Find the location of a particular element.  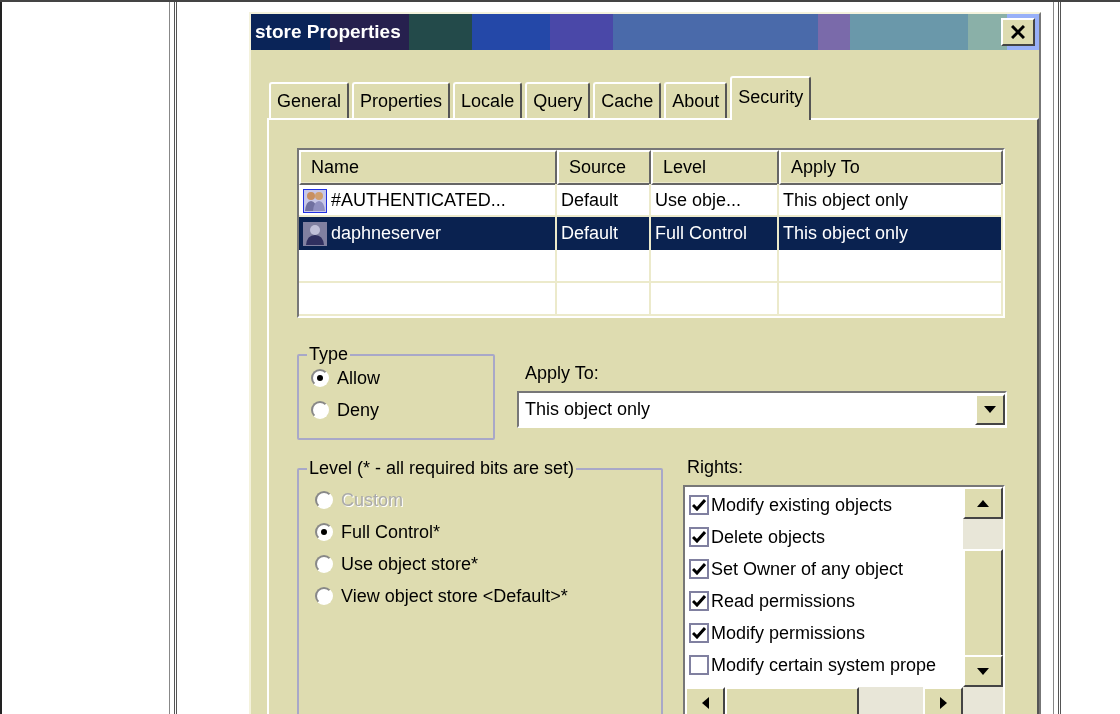

scroll-left-button is located at coordinates (705, 700).